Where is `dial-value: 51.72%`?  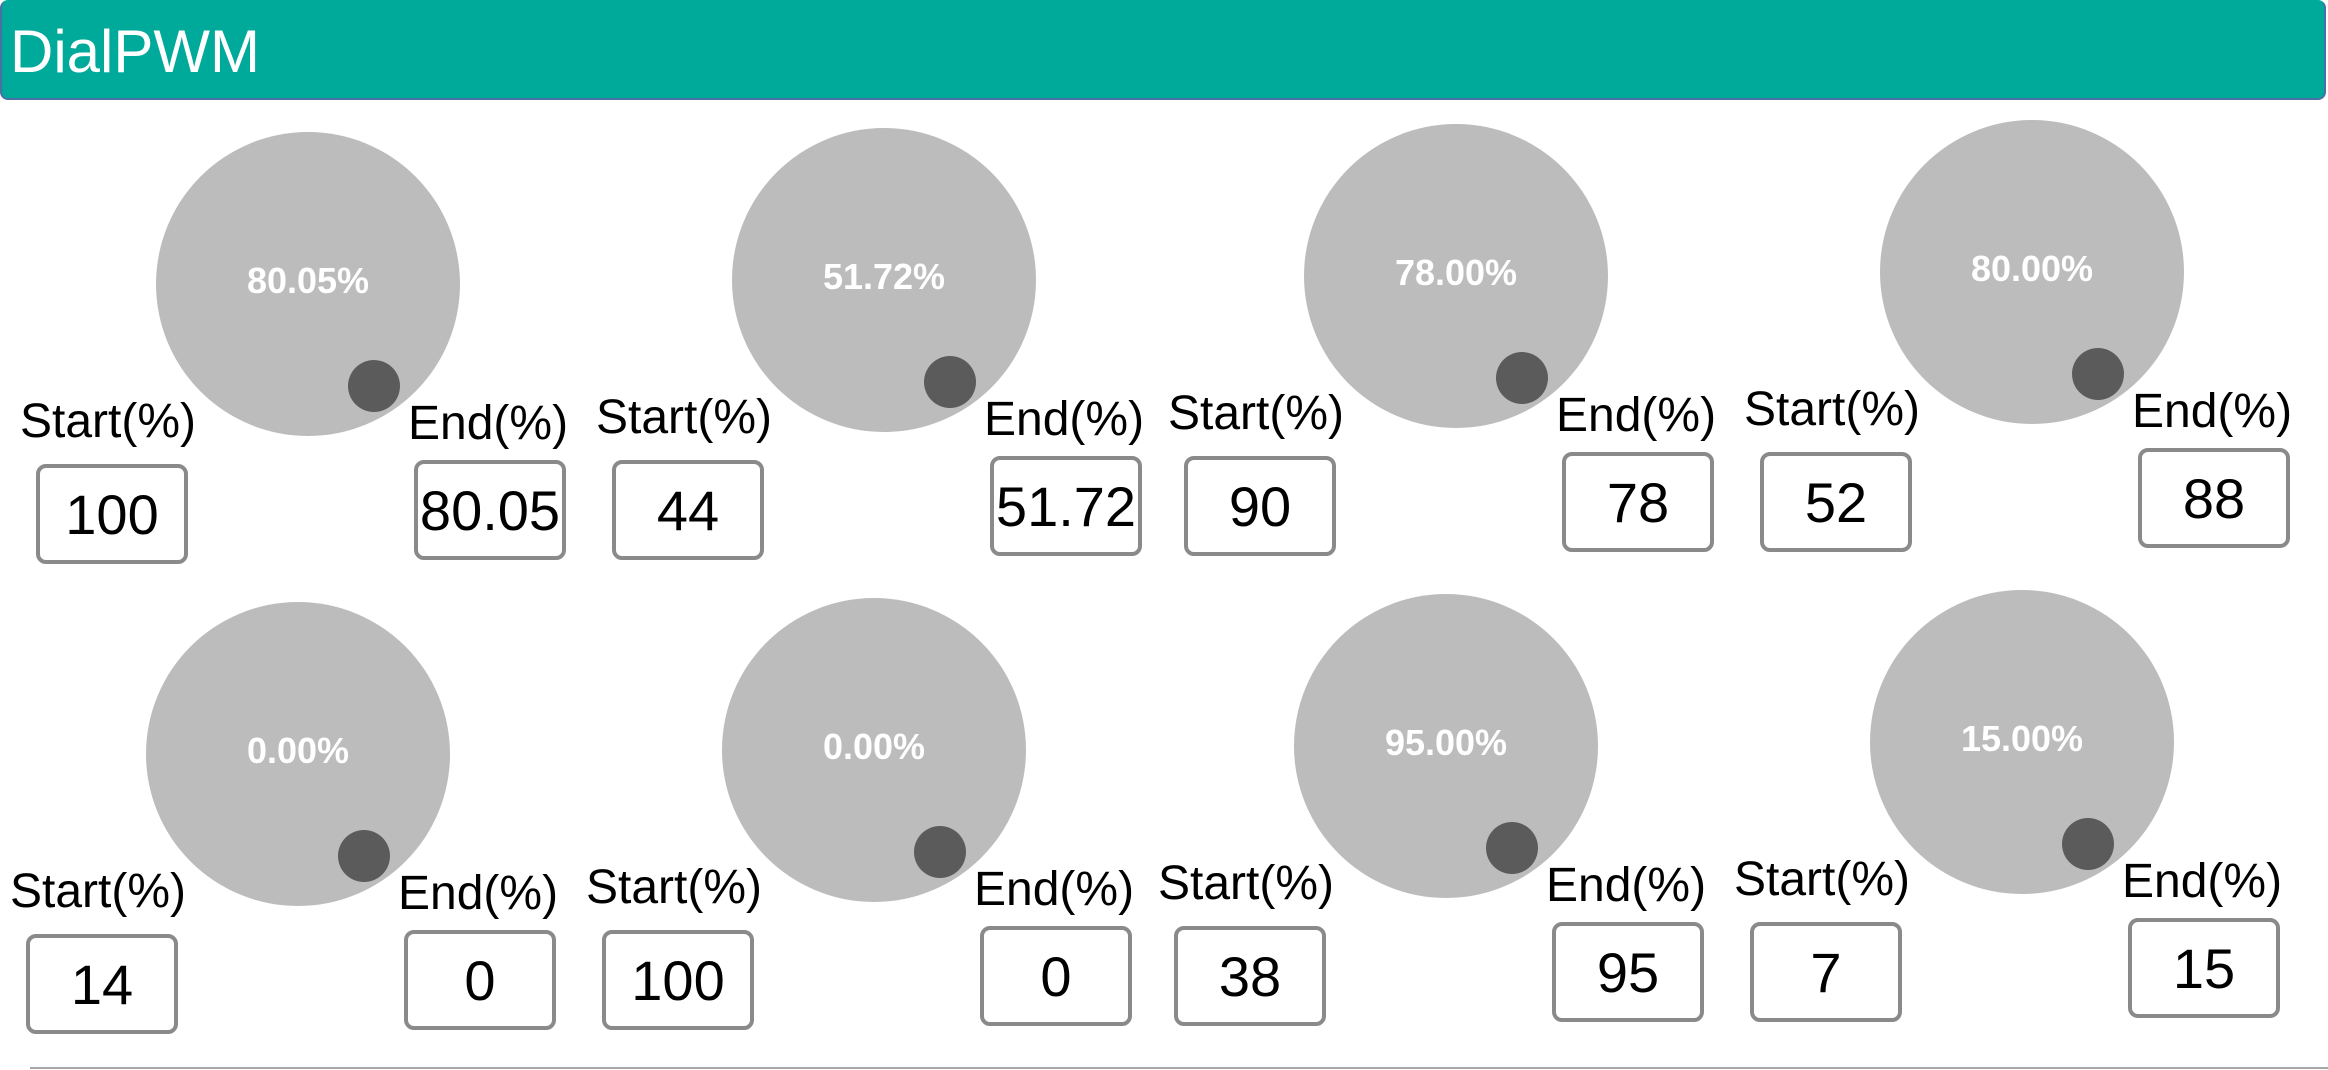 dial-value: 51.72% is located at coordinates (884, 276).